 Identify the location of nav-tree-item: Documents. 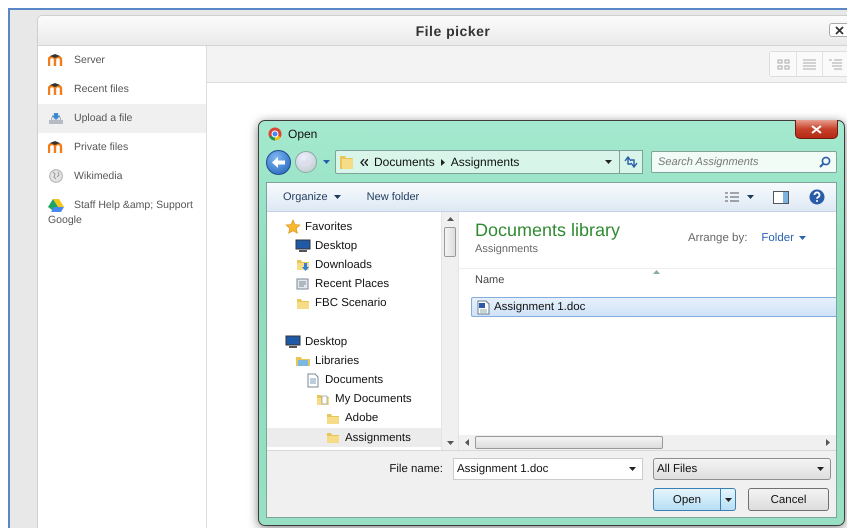
(354, 380).